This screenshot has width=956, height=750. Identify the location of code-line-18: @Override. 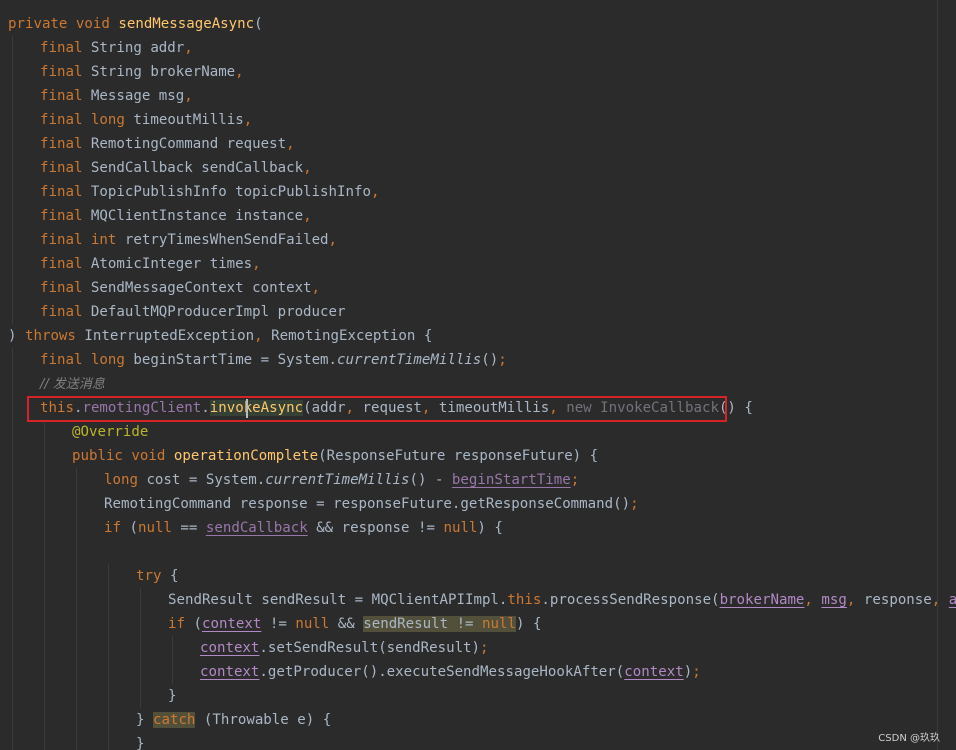
(478, 432).